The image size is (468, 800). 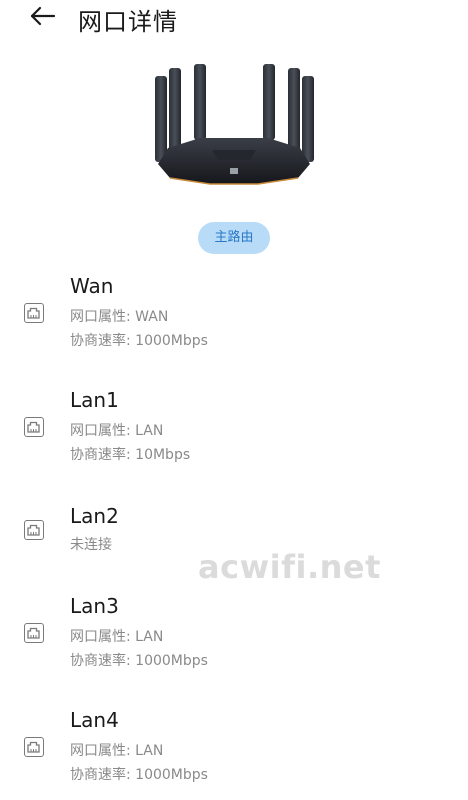 What do you see at coordinates (94, 516) in the screenshot?
I see `port-name: Lan2` at bounding box center [94, 516].